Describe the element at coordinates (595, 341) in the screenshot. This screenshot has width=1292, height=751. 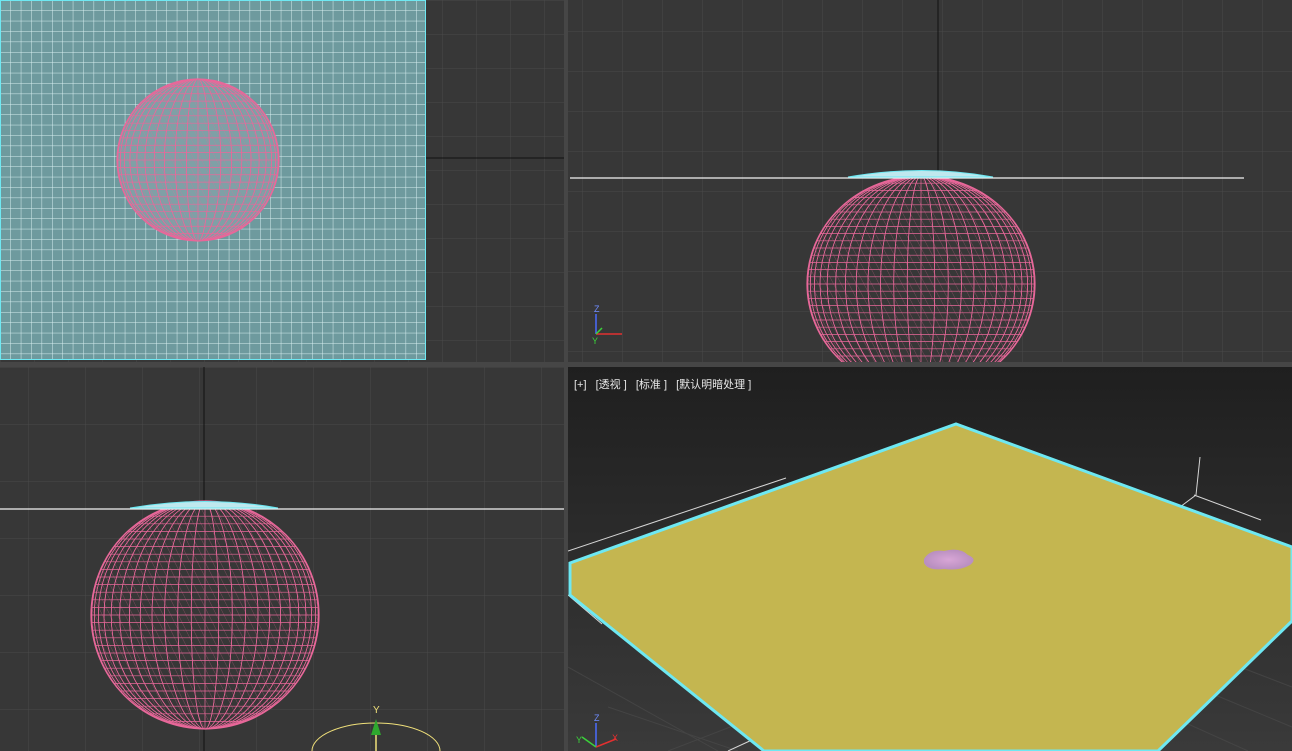
I see `axis-y-label: Y` at that location.